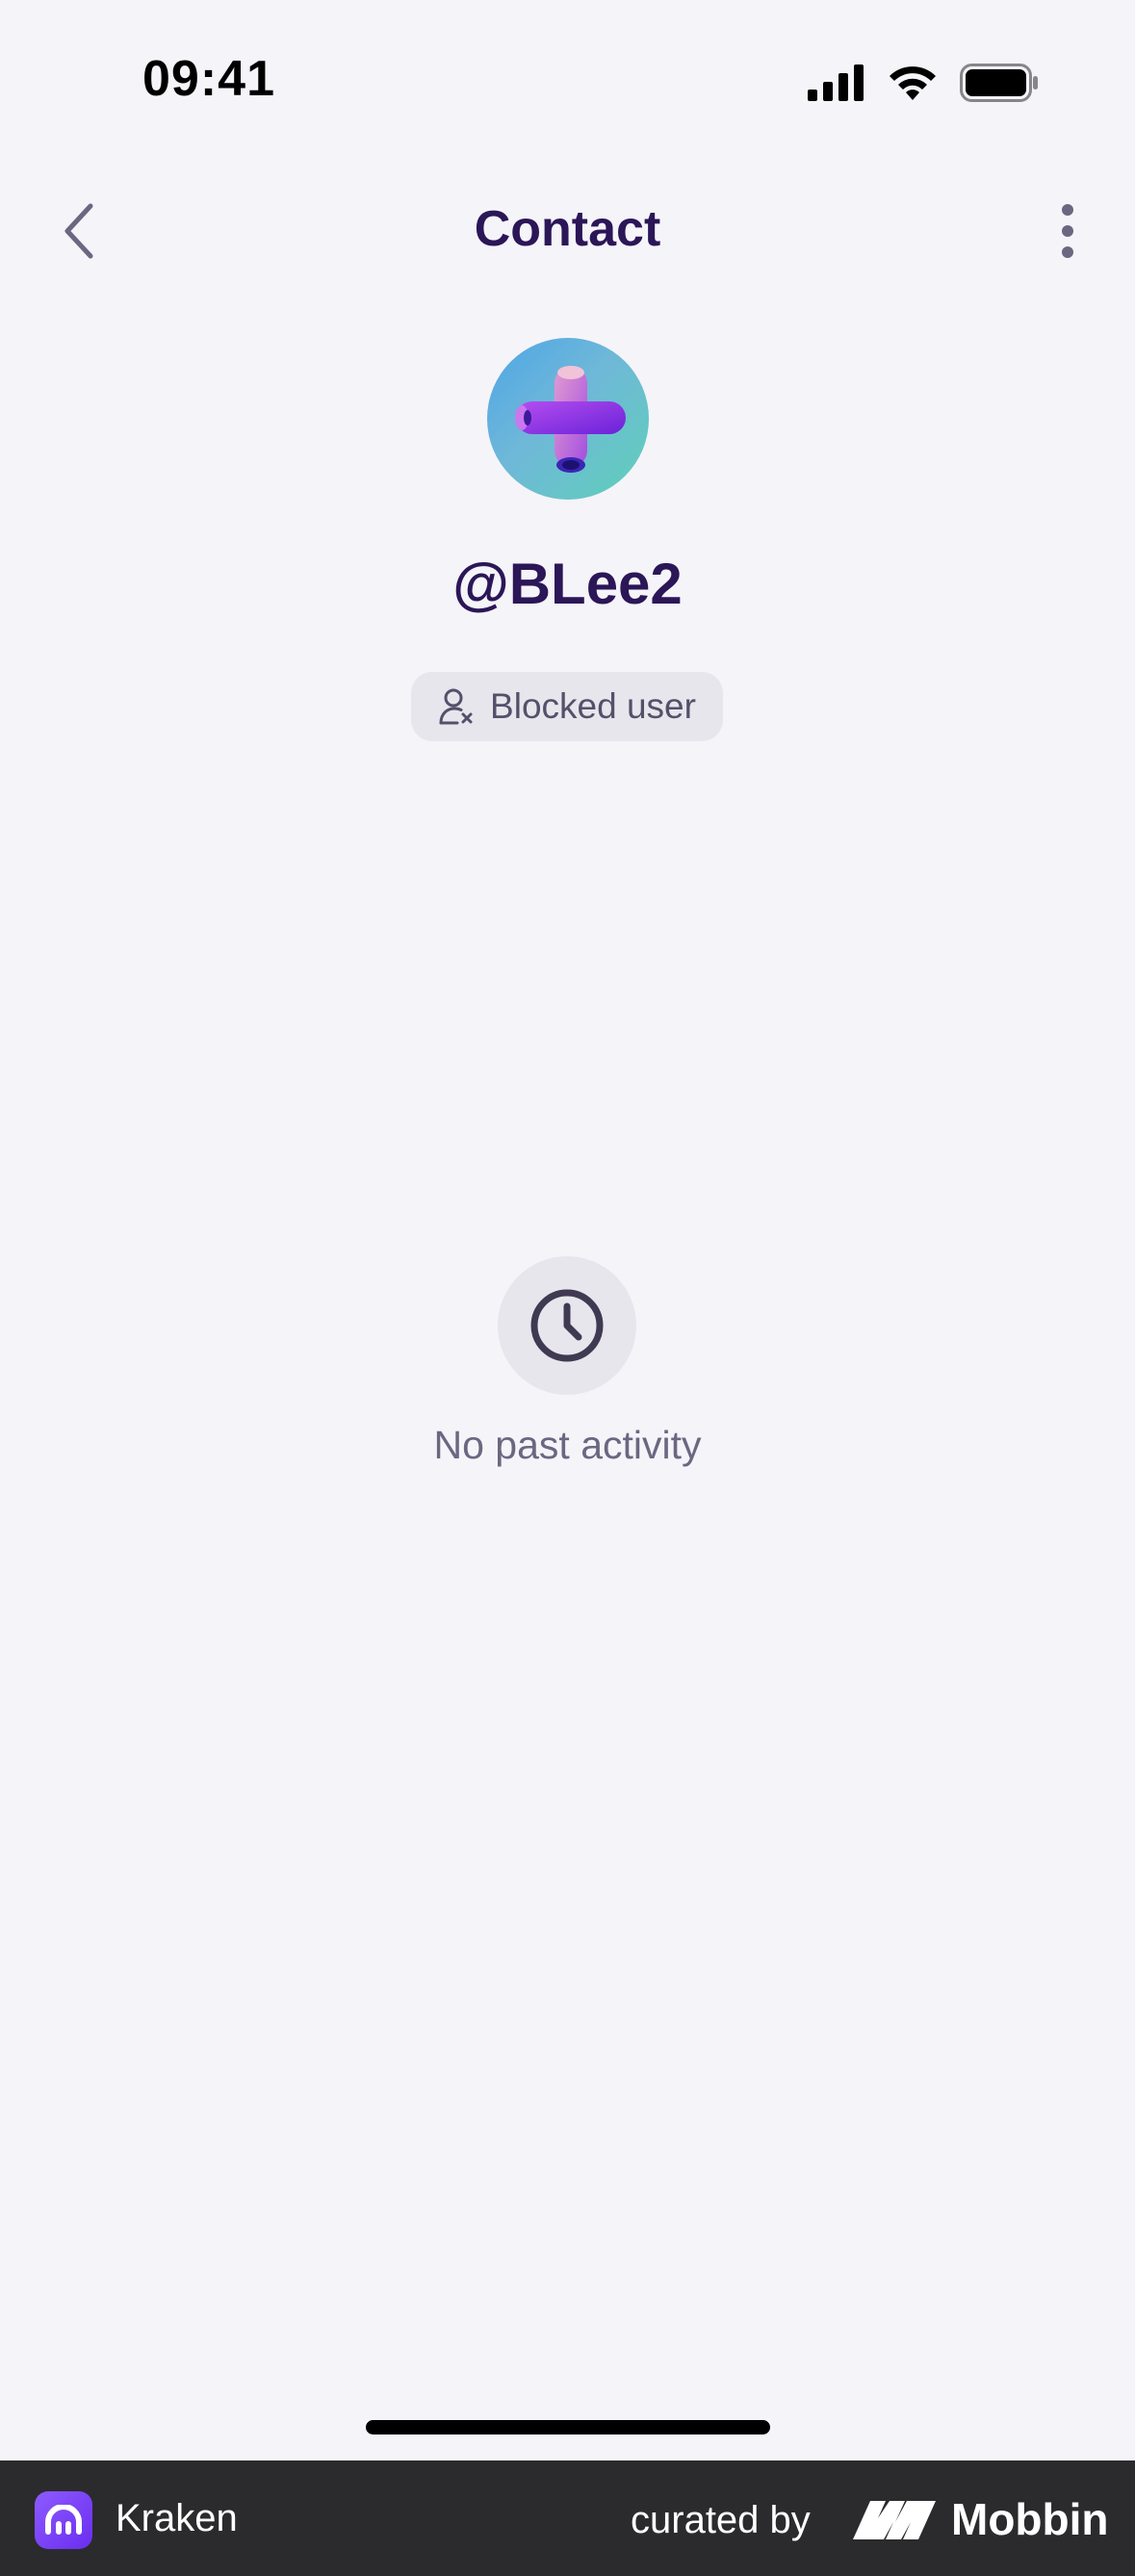  Describe the element at coordinates (999, 83) in the screenshot. I see `battery-icon` at that location.